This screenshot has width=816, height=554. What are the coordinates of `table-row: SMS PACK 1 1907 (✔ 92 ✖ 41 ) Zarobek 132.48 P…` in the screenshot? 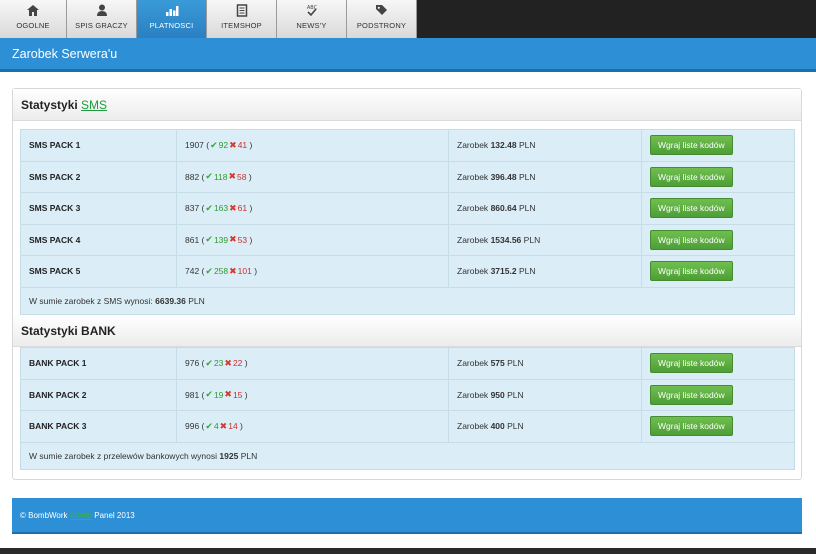 It's located at (407, 146).